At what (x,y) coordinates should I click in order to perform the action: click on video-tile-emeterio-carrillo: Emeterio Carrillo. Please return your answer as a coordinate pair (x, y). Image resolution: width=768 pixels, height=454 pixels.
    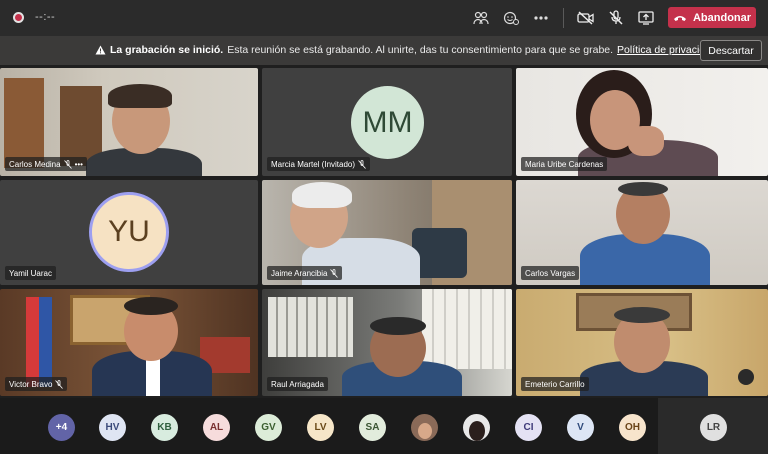
    Looking at the image, I should click on (642, 342).